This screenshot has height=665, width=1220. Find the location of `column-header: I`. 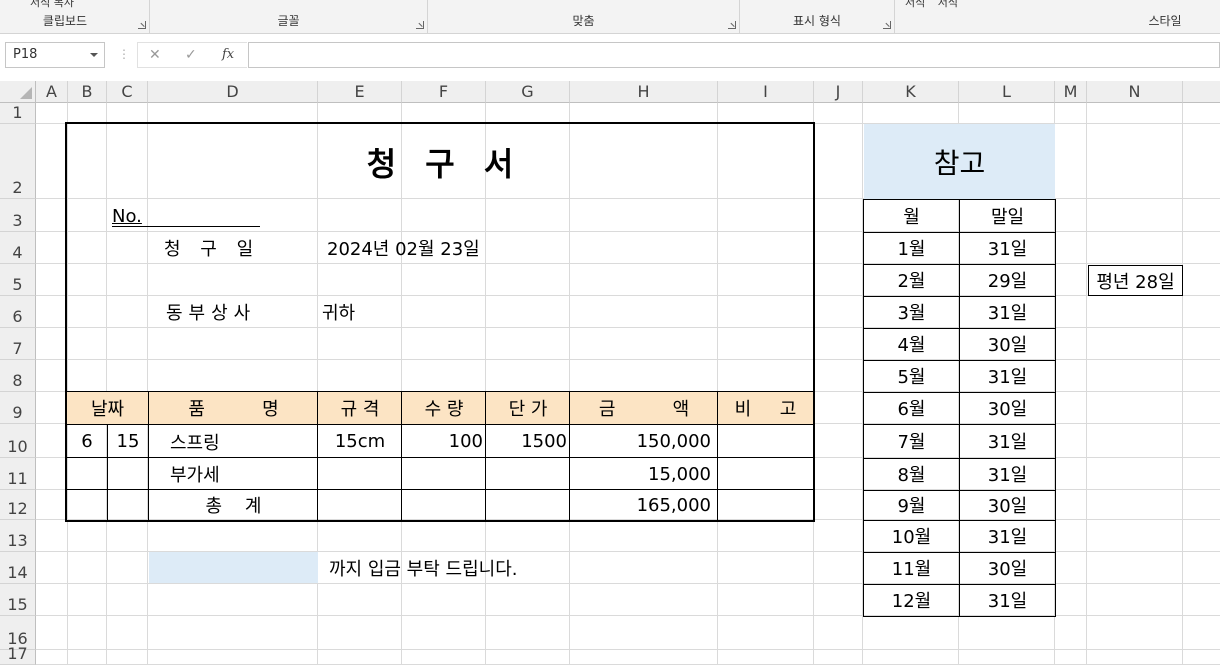

column-header: I is located at coordinates (766, 92).